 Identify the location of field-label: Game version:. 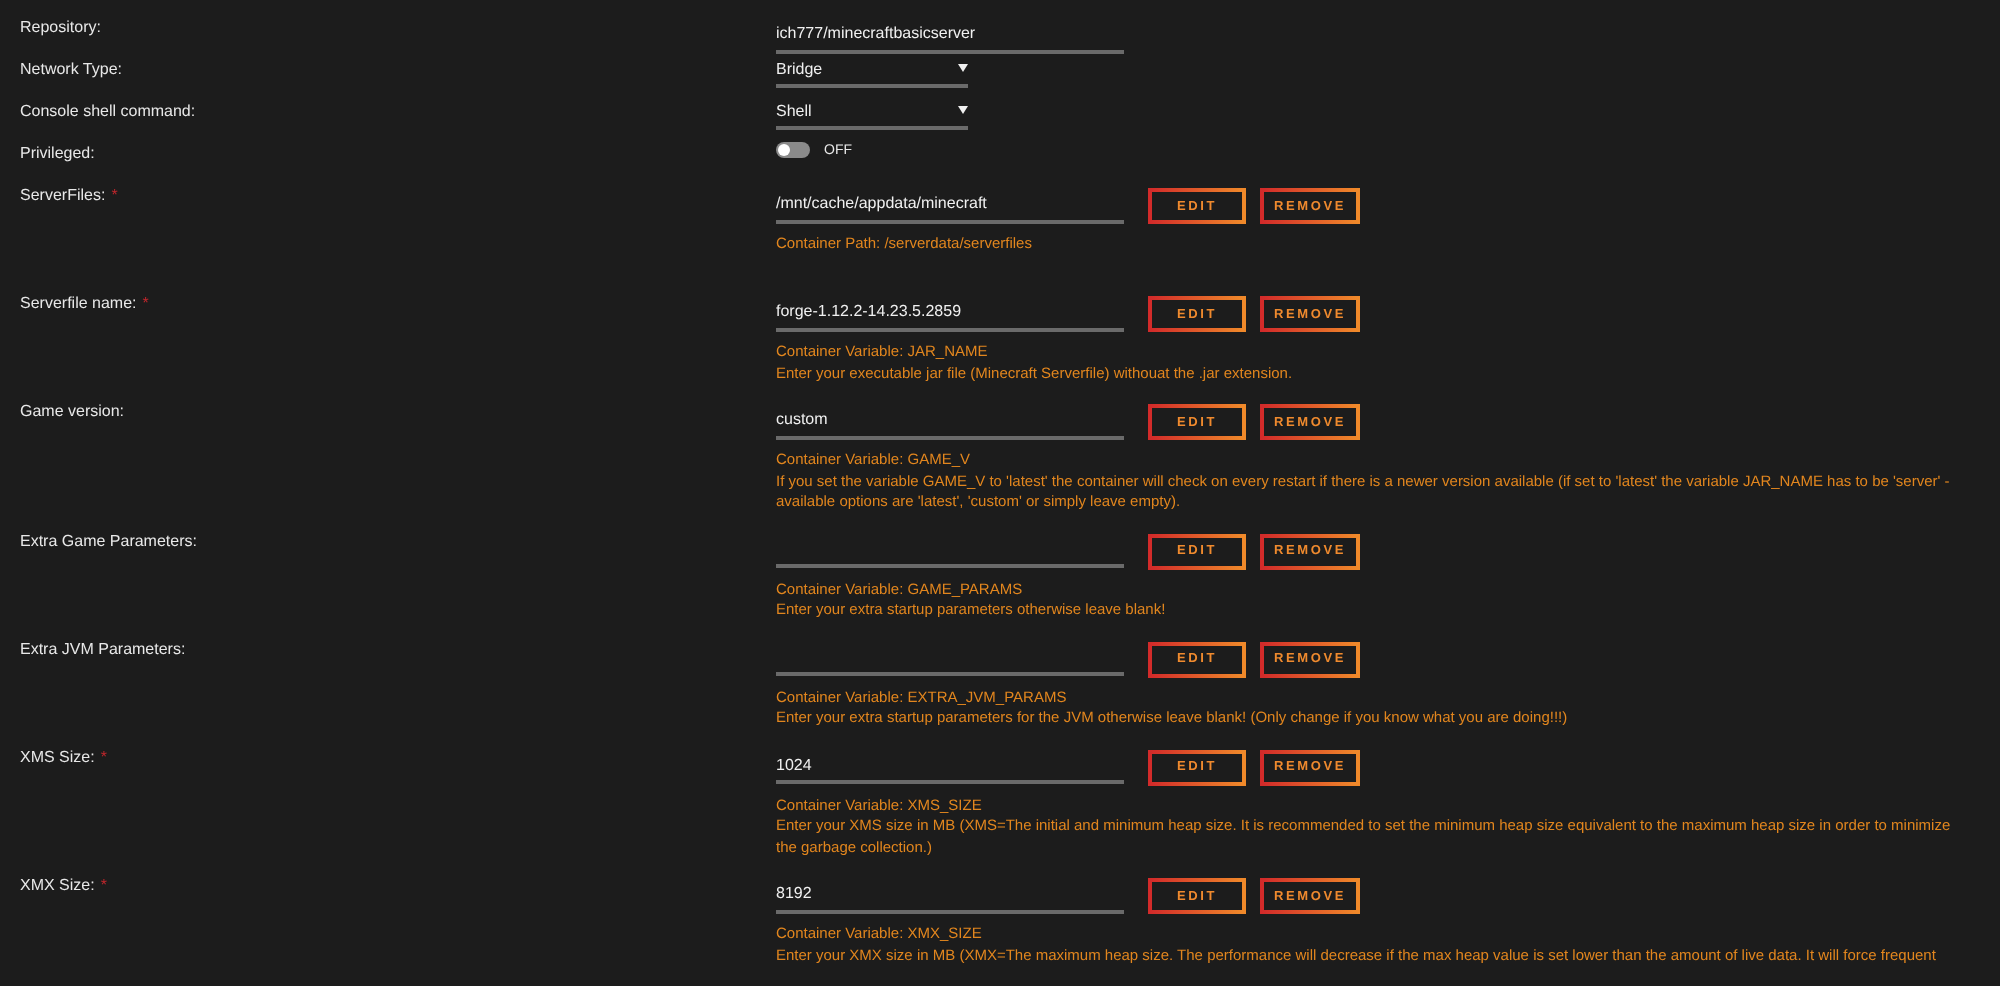
(72, 411).